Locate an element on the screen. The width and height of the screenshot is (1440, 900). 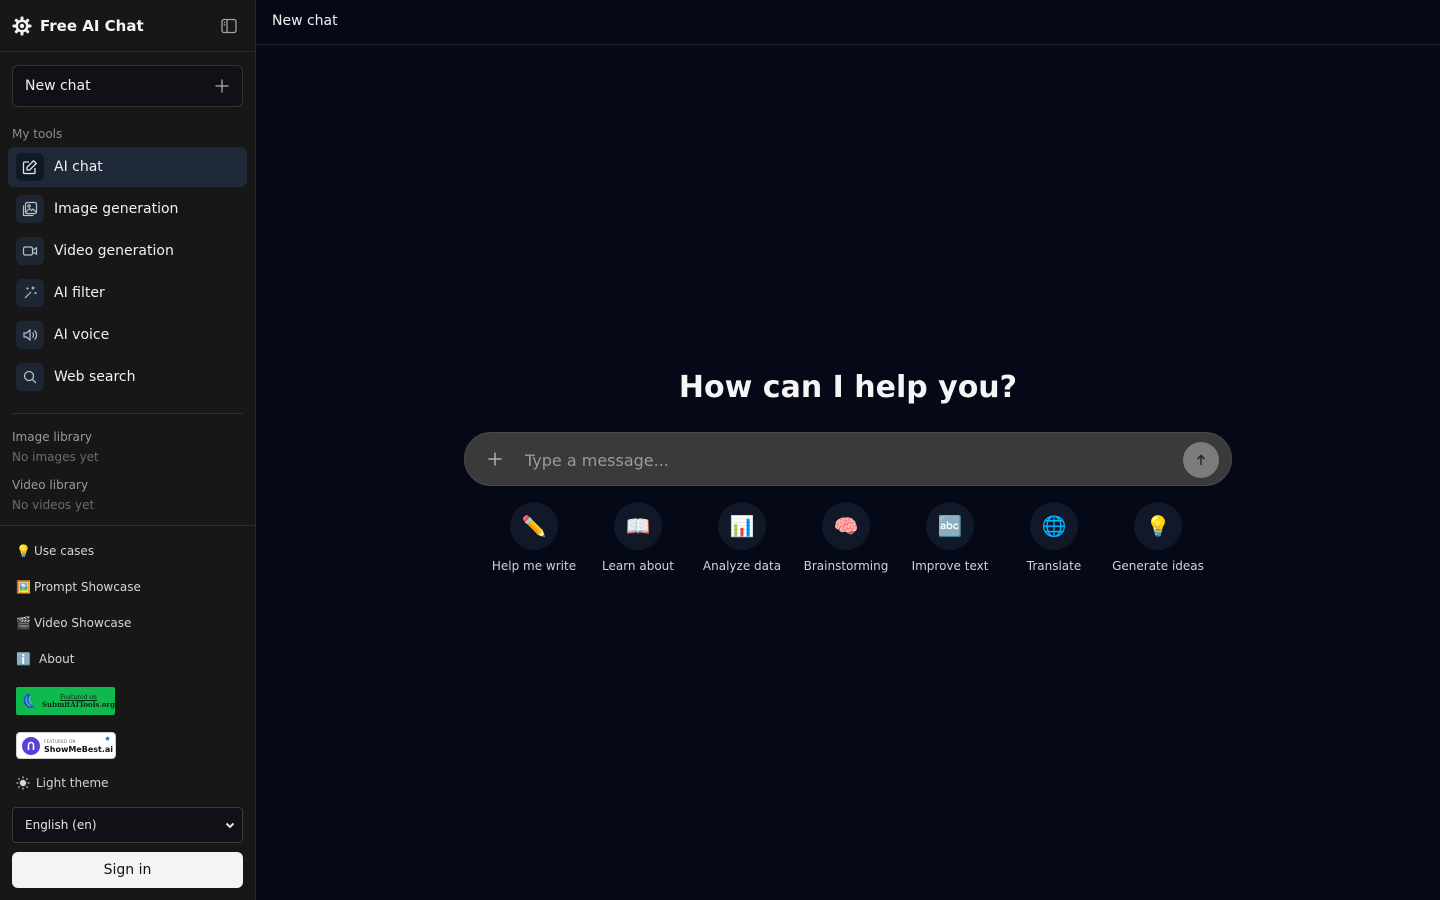
tool-label: AI filter is located at coordinates (79, 293).